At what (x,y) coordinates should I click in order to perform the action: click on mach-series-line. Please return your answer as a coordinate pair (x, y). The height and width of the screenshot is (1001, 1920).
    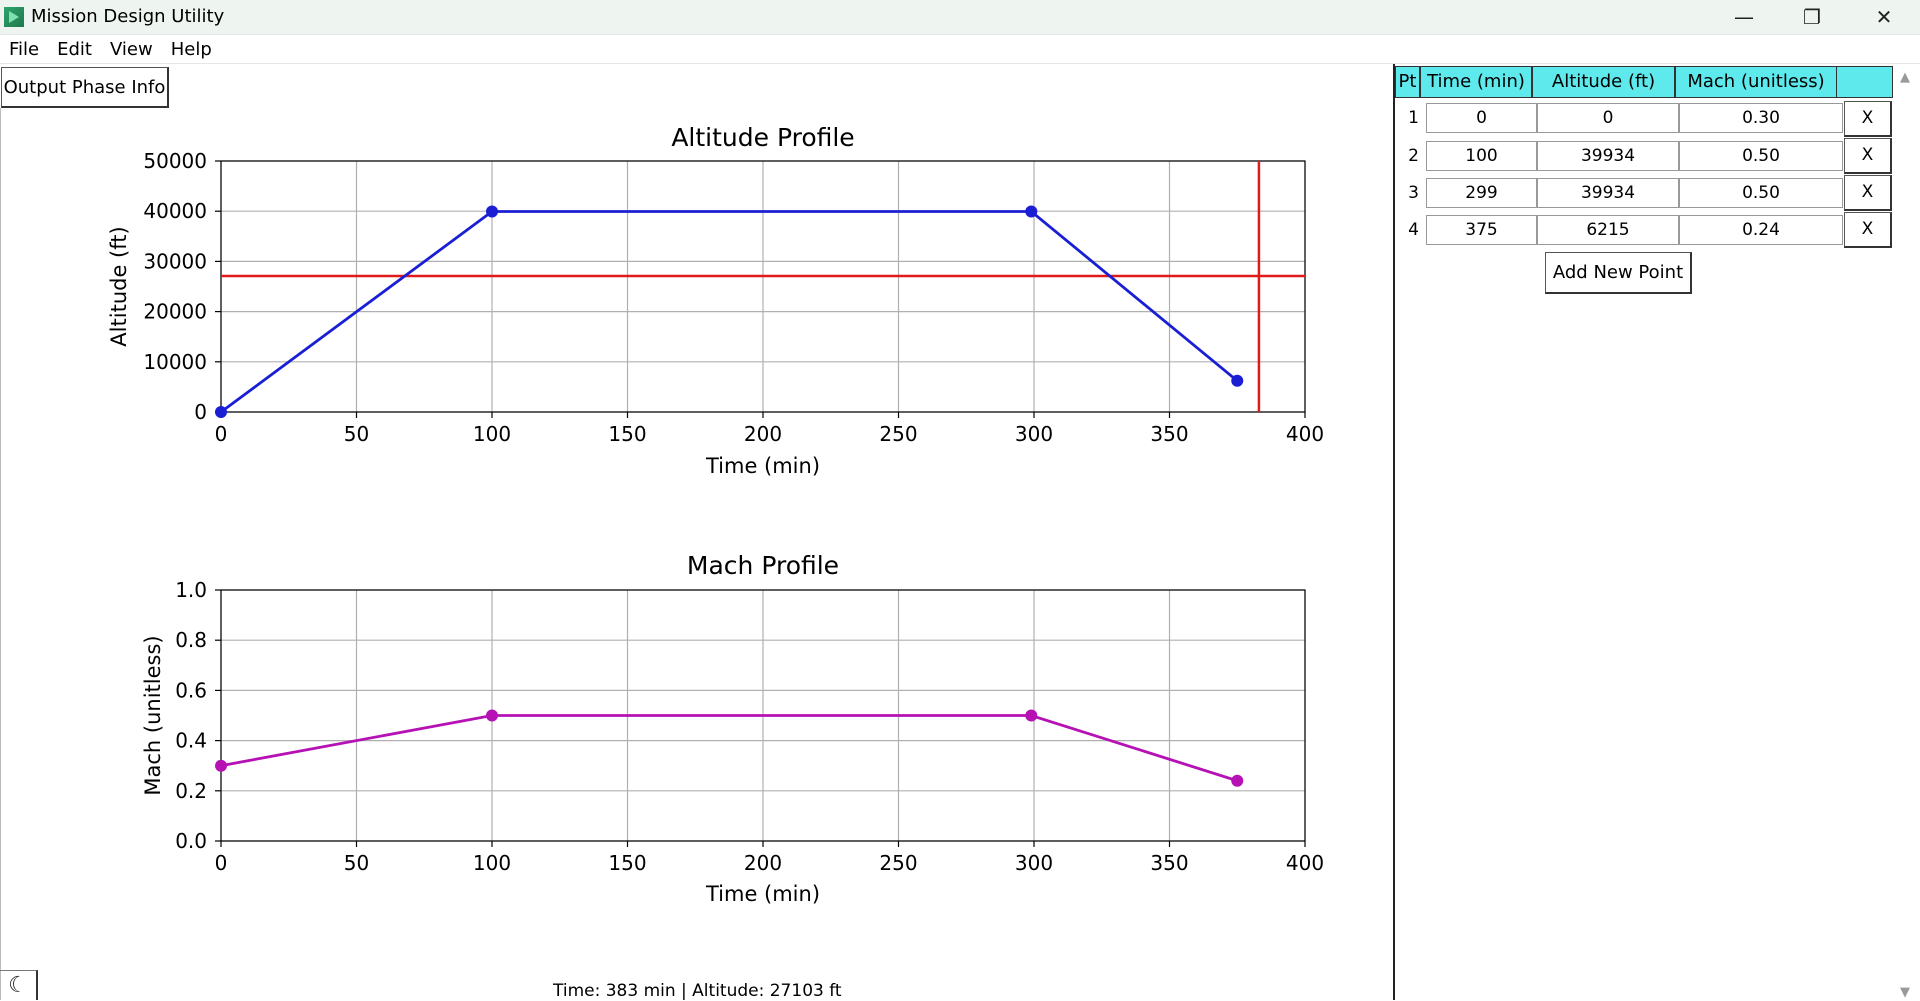
    Looking at the image, I should click on (729, 748).